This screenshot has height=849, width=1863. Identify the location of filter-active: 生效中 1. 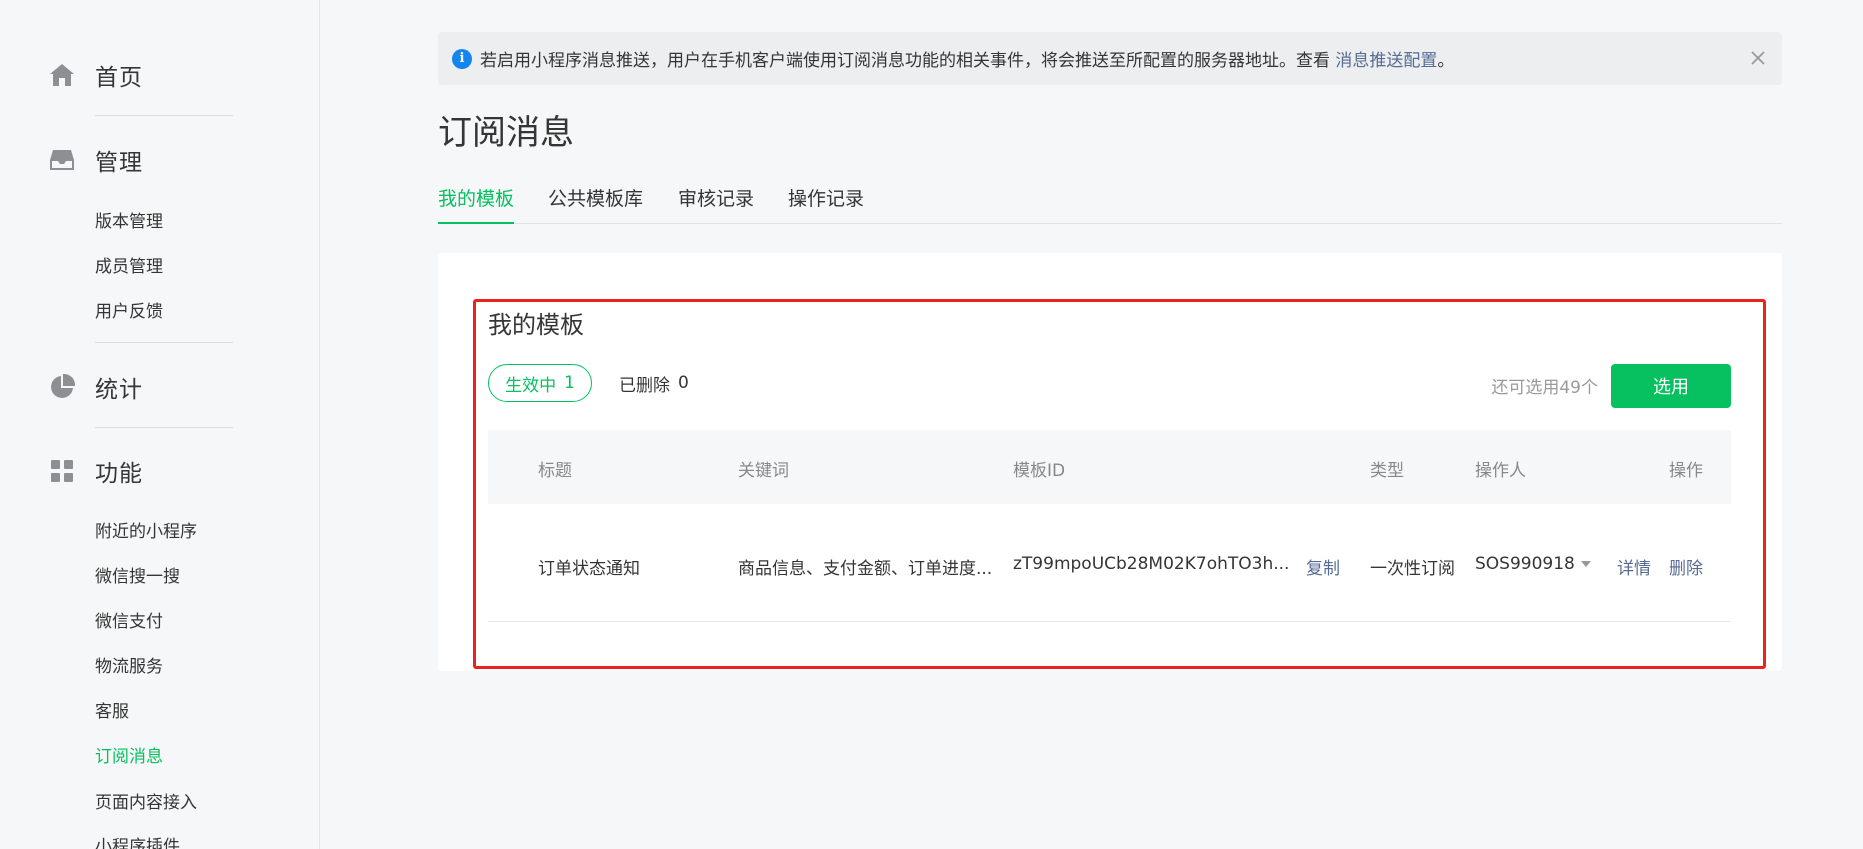
(540, 383).